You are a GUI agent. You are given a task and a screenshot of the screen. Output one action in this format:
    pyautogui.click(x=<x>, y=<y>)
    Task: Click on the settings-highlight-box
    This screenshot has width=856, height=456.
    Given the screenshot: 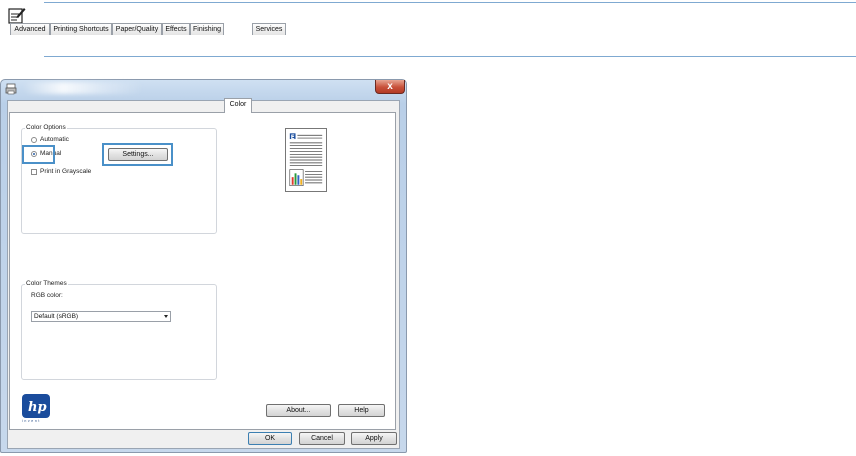 What is the action you would take?
    pyautogui.click(x=137, y=154)
    